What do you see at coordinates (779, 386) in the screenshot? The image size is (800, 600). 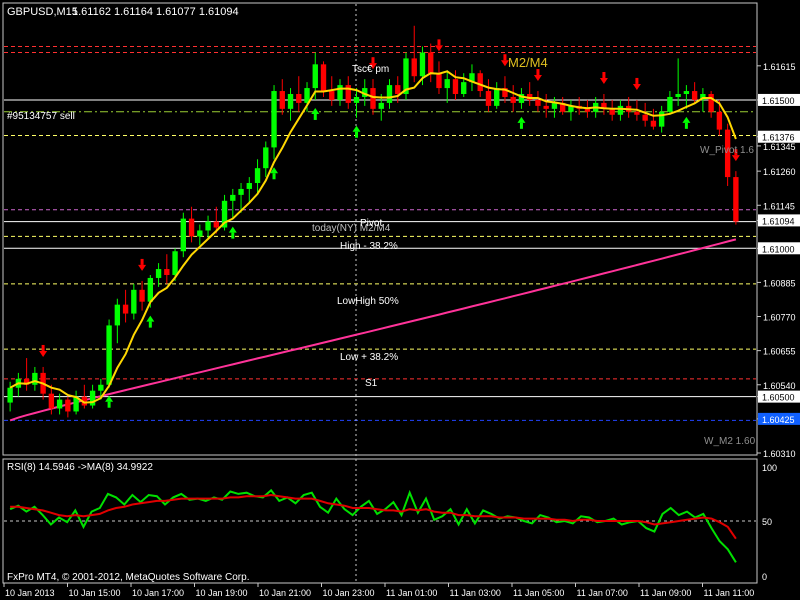 I see `price-tick-label: 1.60540` at bounding box center [779, 386].